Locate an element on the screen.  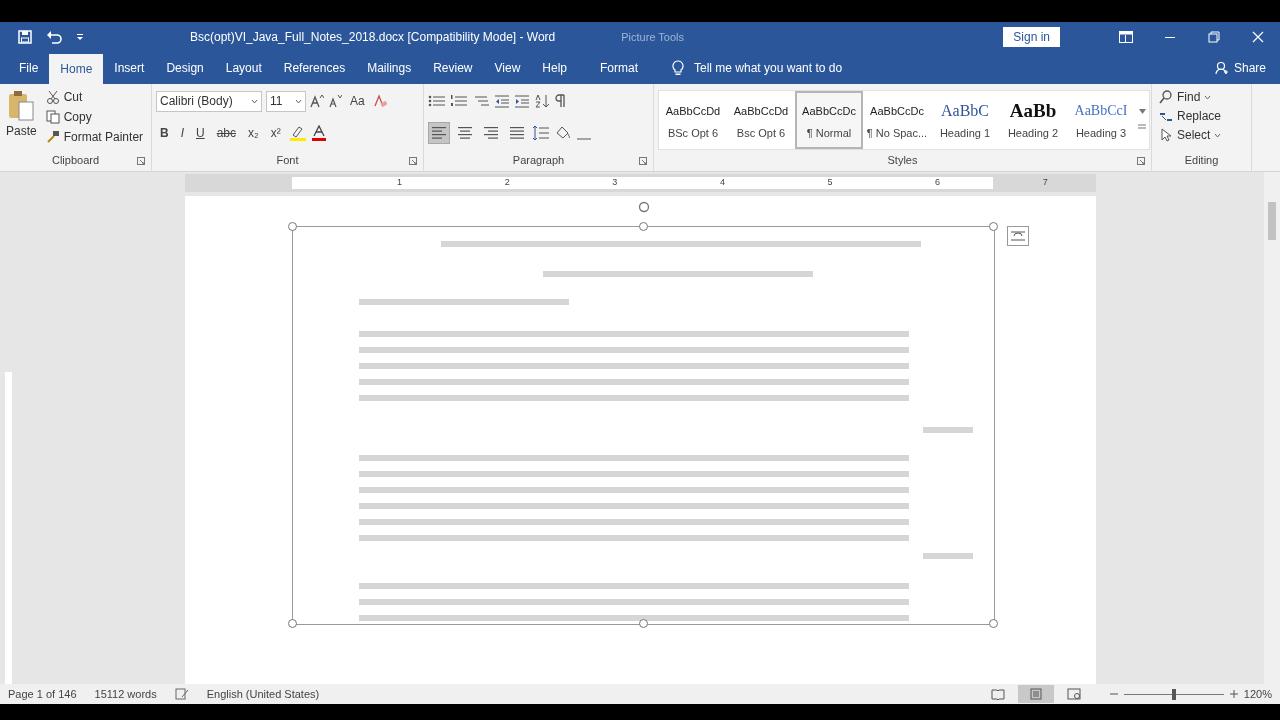
layout-options-icon is located at coordinates (1018, 236).